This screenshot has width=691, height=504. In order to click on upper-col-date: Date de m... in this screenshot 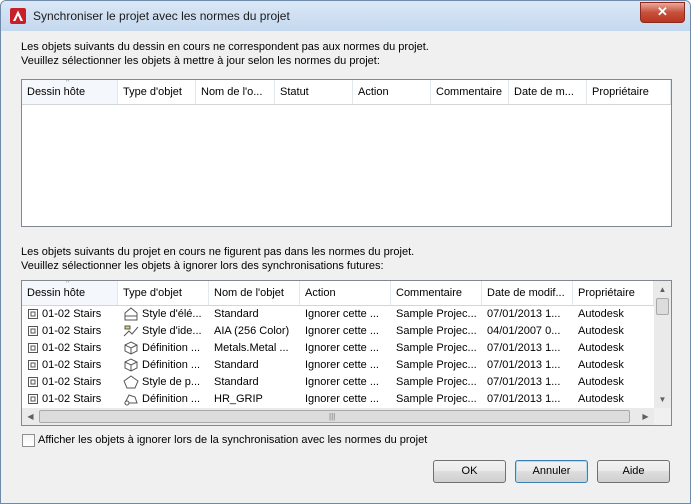, I will do `click(548, 92)`.